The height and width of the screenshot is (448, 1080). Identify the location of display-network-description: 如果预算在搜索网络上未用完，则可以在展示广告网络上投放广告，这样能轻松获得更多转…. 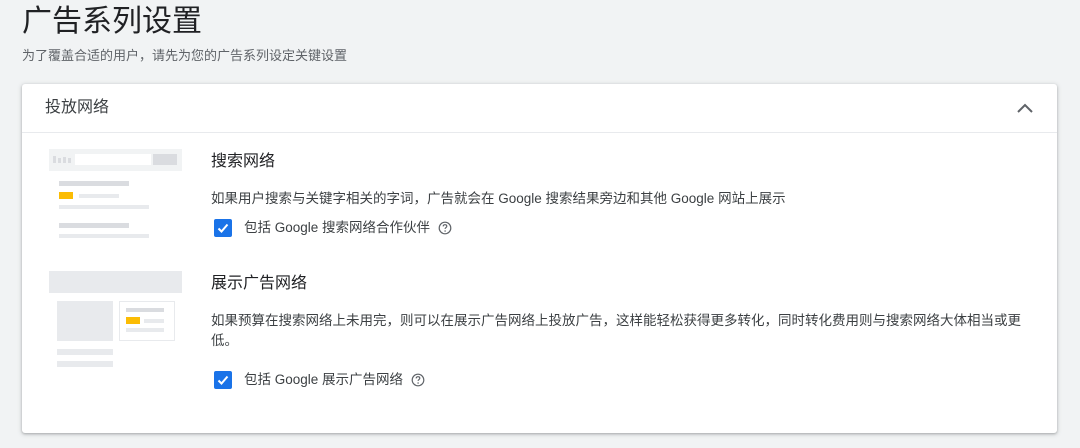
(616, 330).